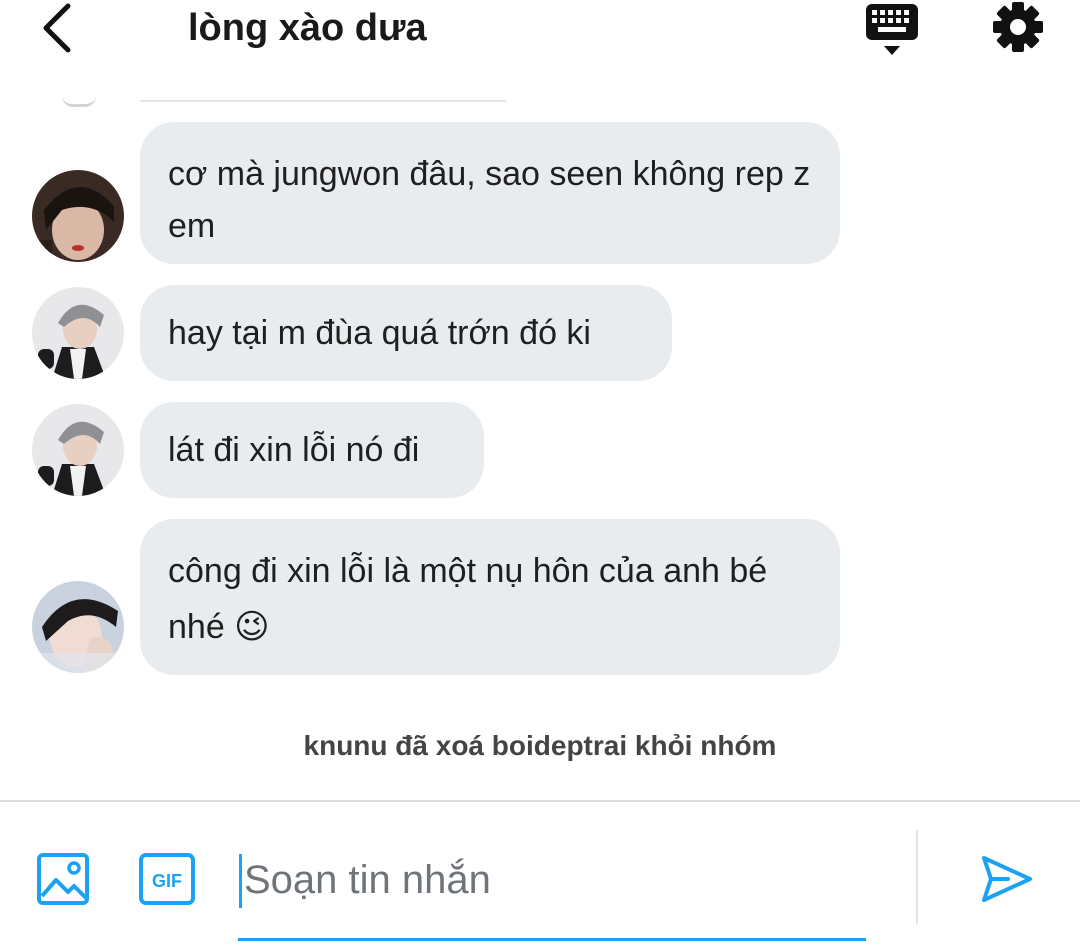 The width and height of the screenshot is (1080, 949). I want to click on message-bubble: lát đi xin lỗi nó đi, so click(312, 450).